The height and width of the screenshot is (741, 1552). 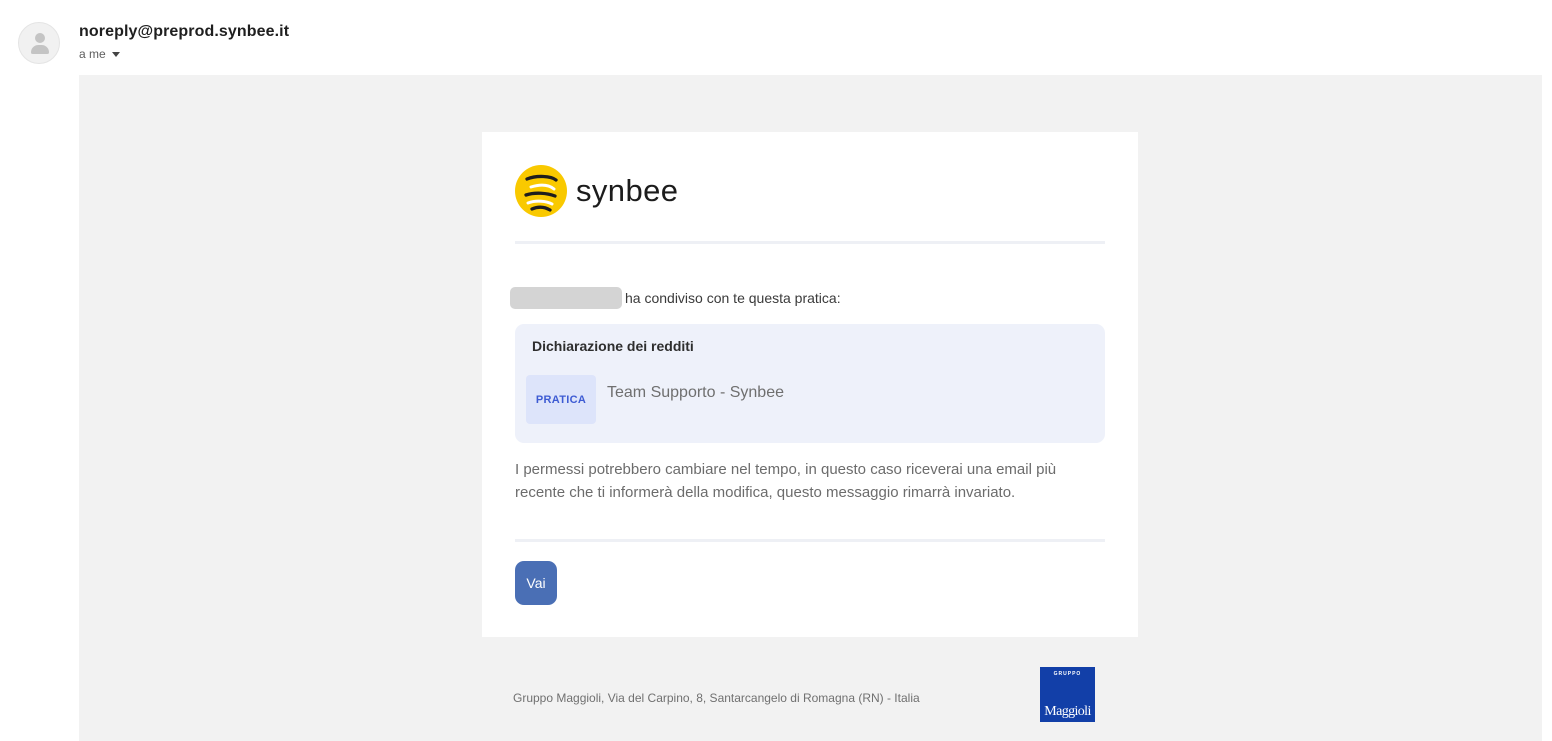 I want to click on header-divider, so click(x=810, y=242).